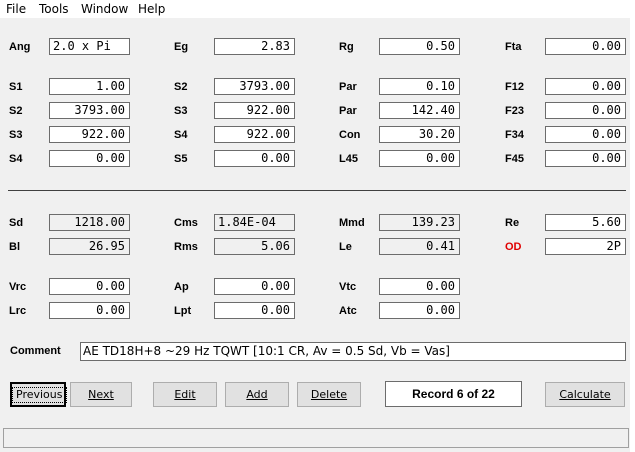  I want to click on field-eg-1: 2.83, so click(254, 46).